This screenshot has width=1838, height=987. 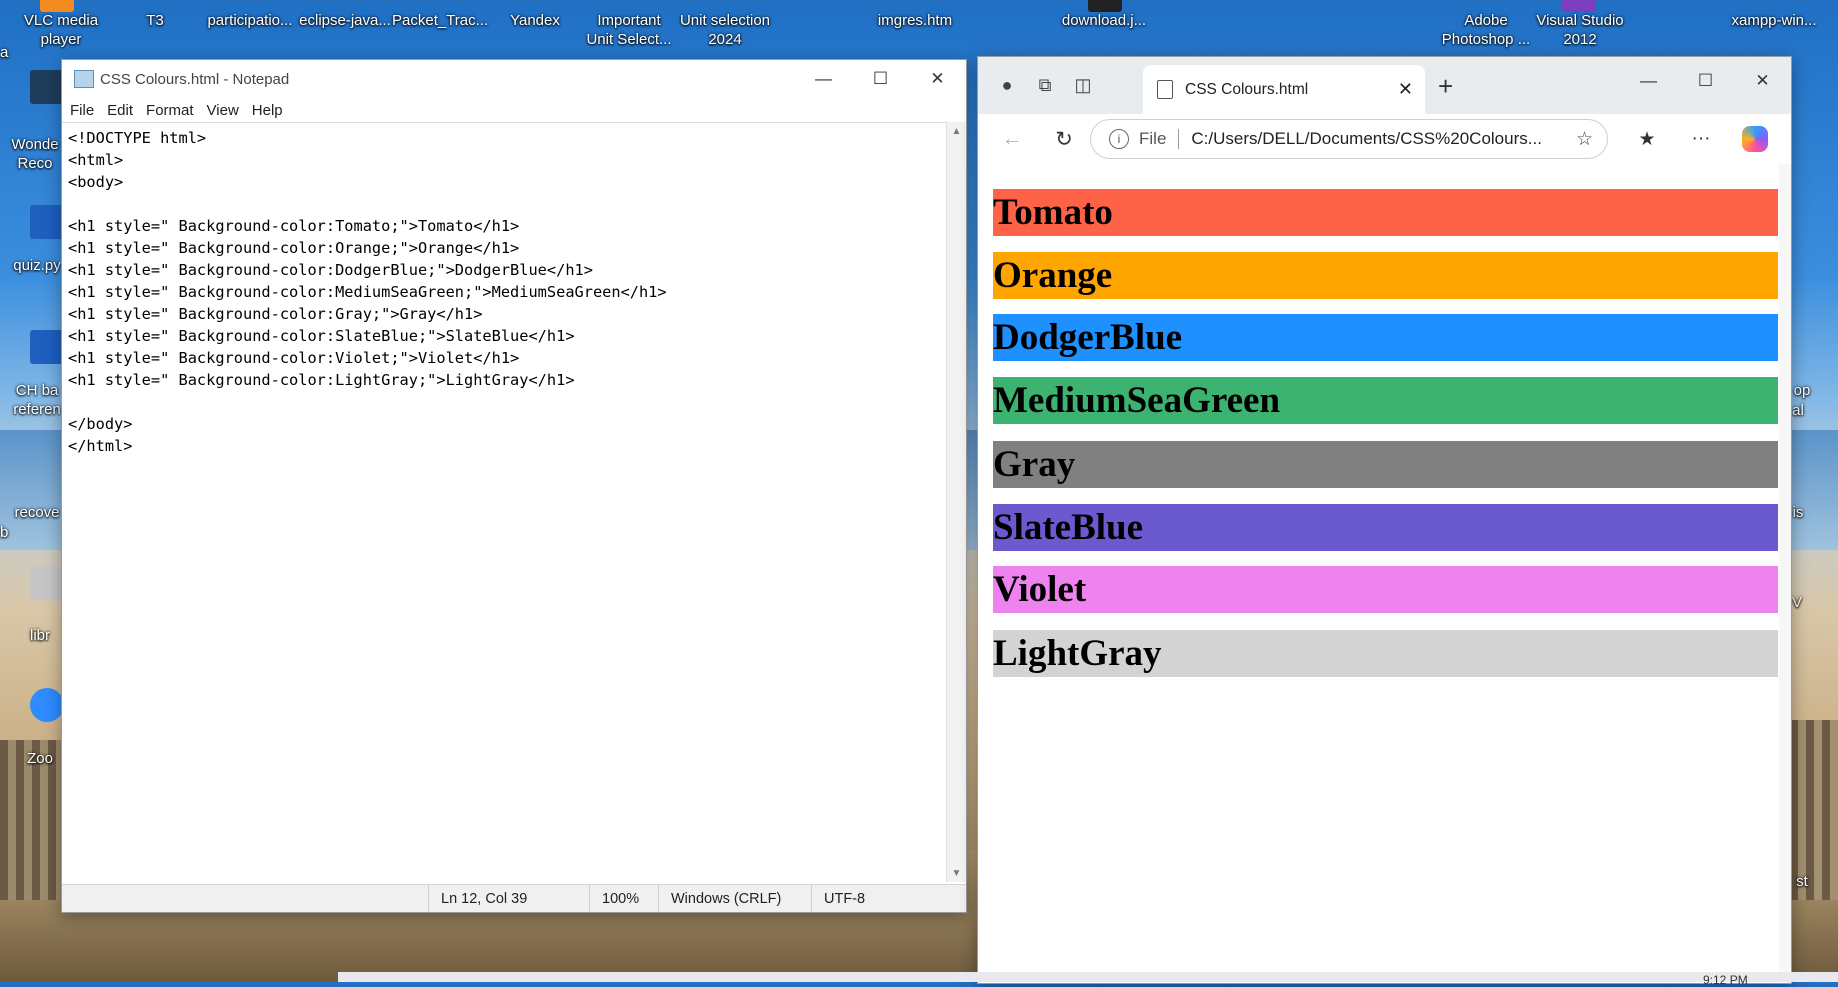 What do you see at coordinates (1385, 589) in the screenshot?
I see `heading-violet: Violet` at bounding box center [1385, 589].